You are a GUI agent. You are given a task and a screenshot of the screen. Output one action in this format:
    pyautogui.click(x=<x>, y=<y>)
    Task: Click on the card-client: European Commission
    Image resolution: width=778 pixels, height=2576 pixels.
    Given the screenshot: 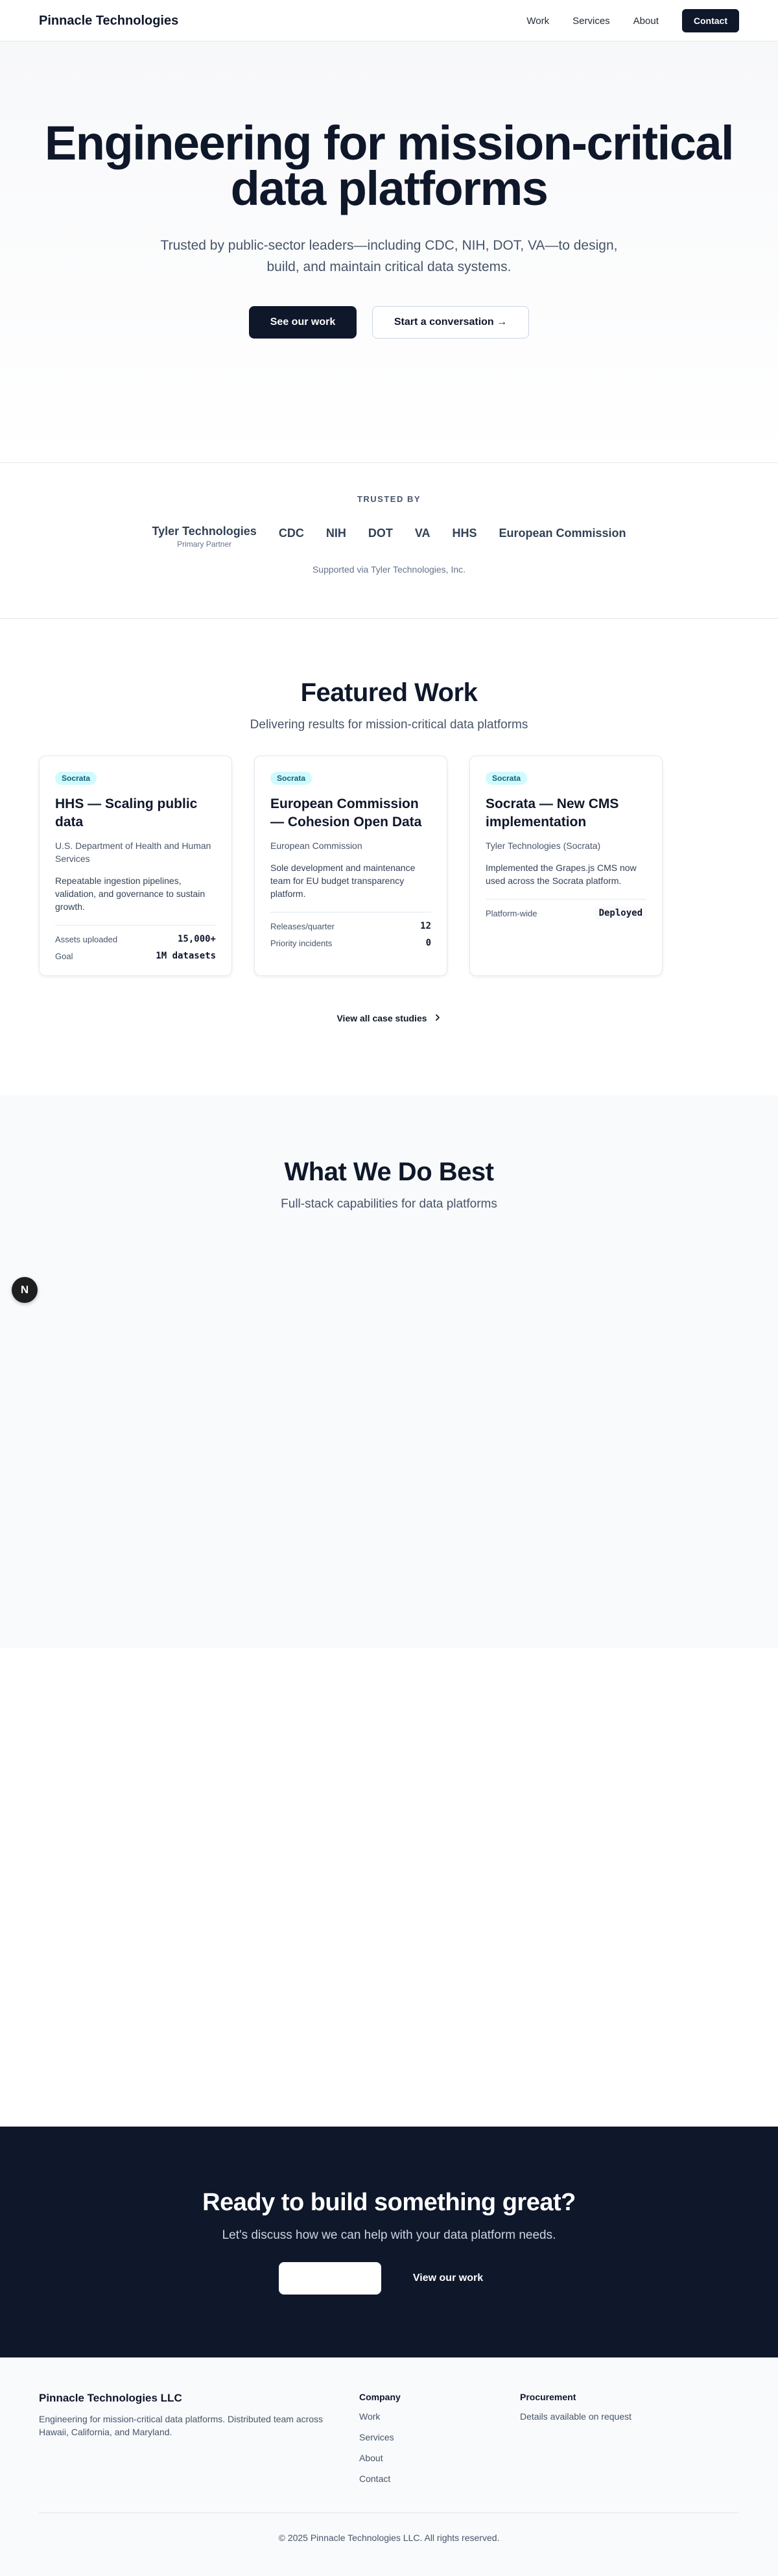 What is the action you would take?
    pyautogui.click(x=316, y=846)
    